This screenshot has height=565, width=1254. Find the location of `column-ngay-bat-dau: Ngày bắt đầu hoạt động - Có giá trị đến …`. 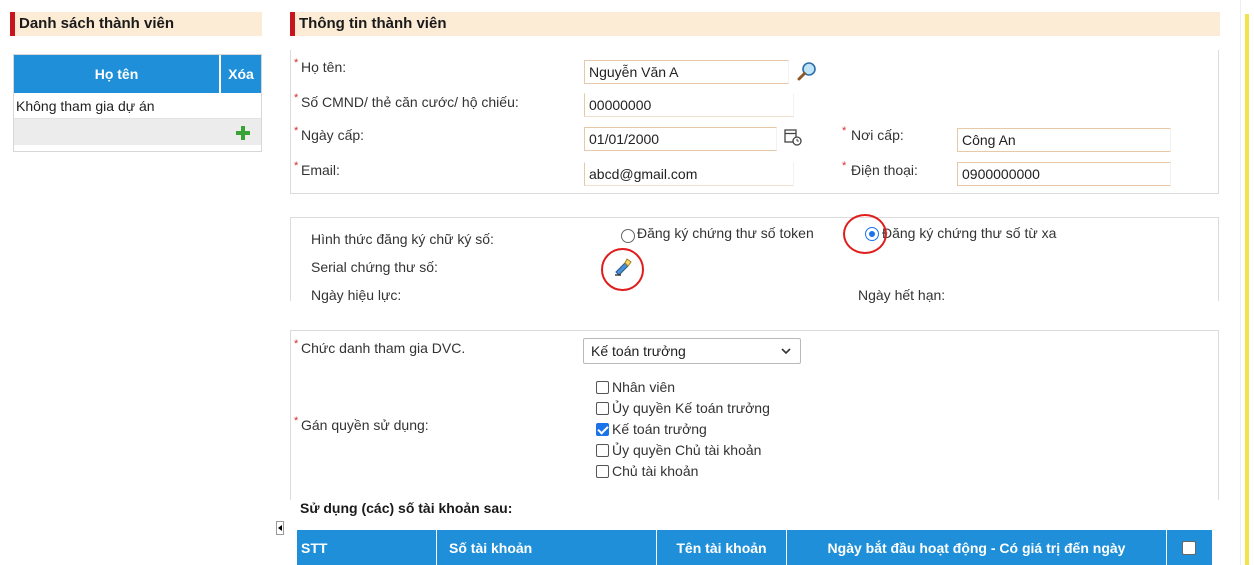

column-ngay-bat-dau: Ngày bắt đầu hoạt động - Có giá trị đến … is located at coordinates (977, 547).